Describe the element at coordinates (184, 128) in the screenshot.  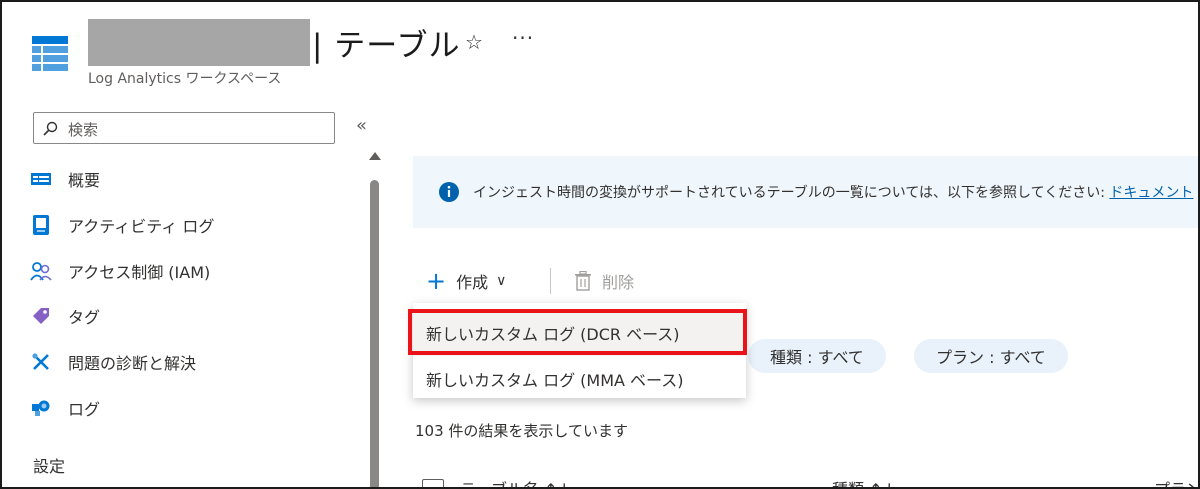
I see `sidebar-search-input: 検索` at that location.